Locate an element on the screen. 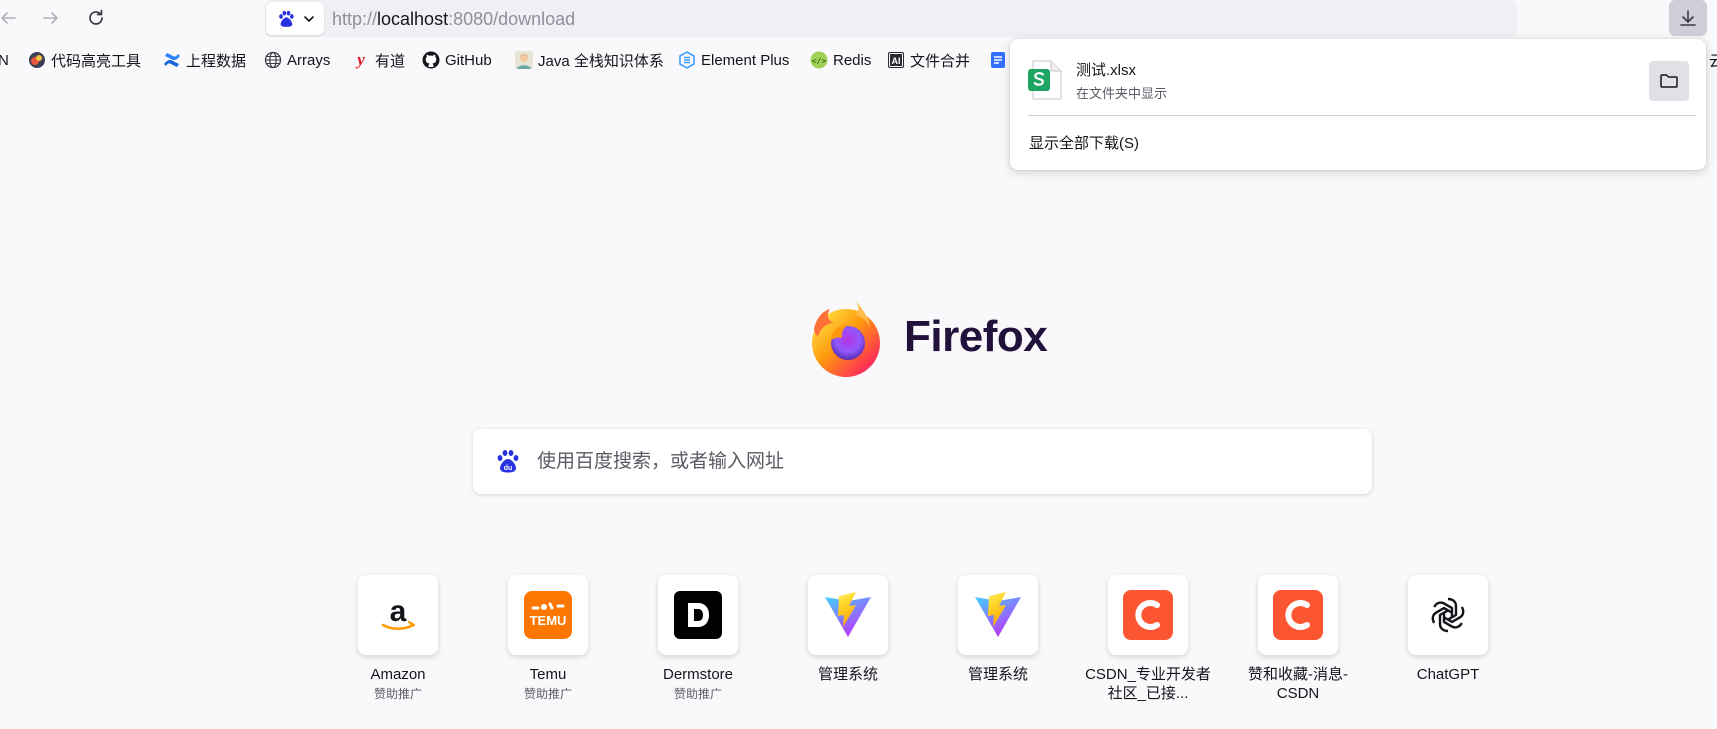 The image size is (1717, 729). doc-icon is located at coordinates (998, 60).